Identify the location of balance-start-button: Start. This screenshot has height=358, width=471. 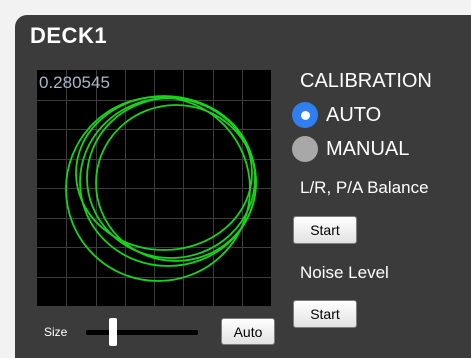
(325, 230).